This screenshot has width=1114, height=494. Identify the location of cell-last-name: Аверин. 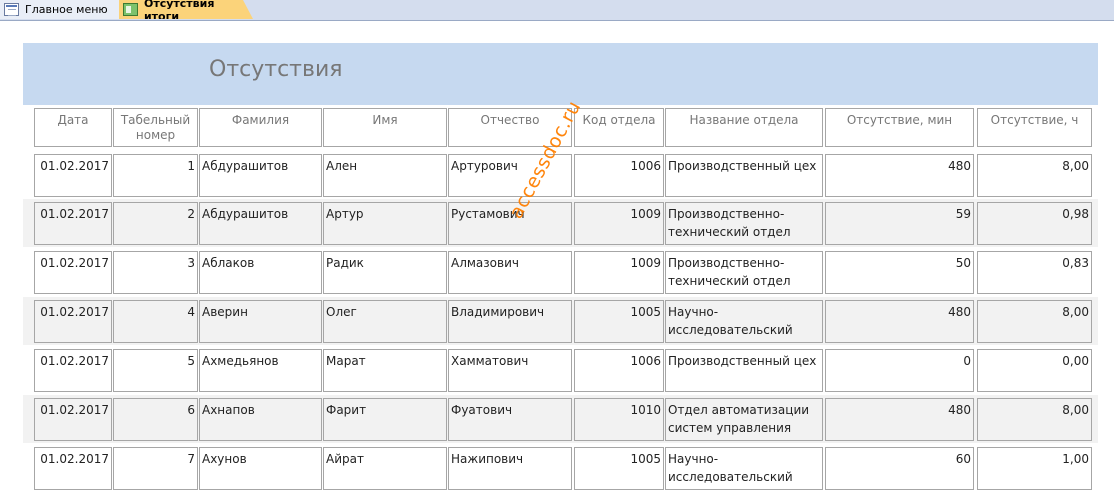
(260, 321).